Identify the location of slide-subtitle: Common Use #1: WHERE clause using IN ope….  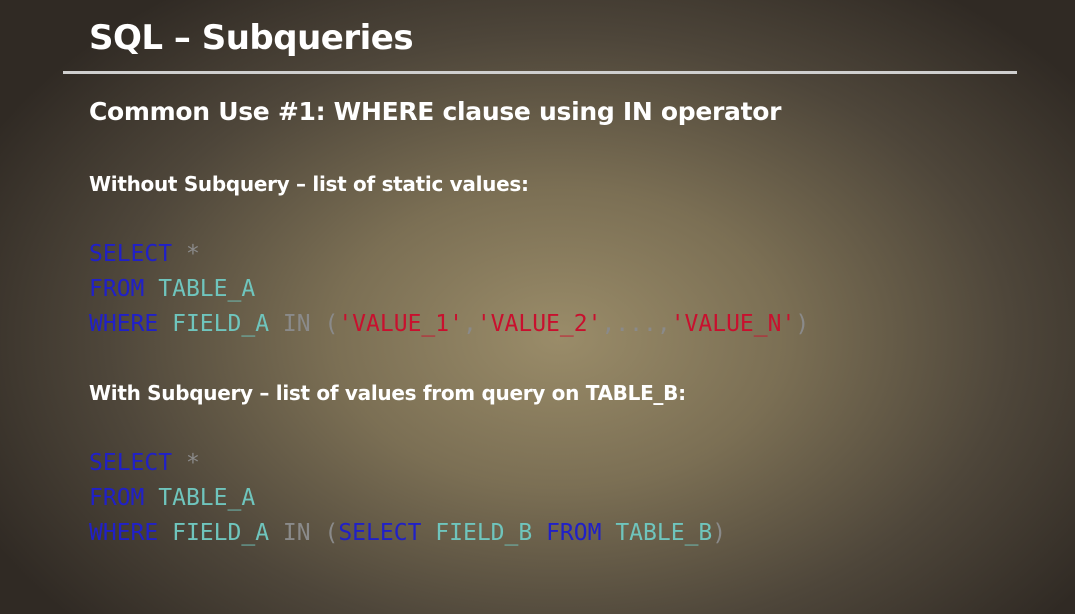
(435, 111).